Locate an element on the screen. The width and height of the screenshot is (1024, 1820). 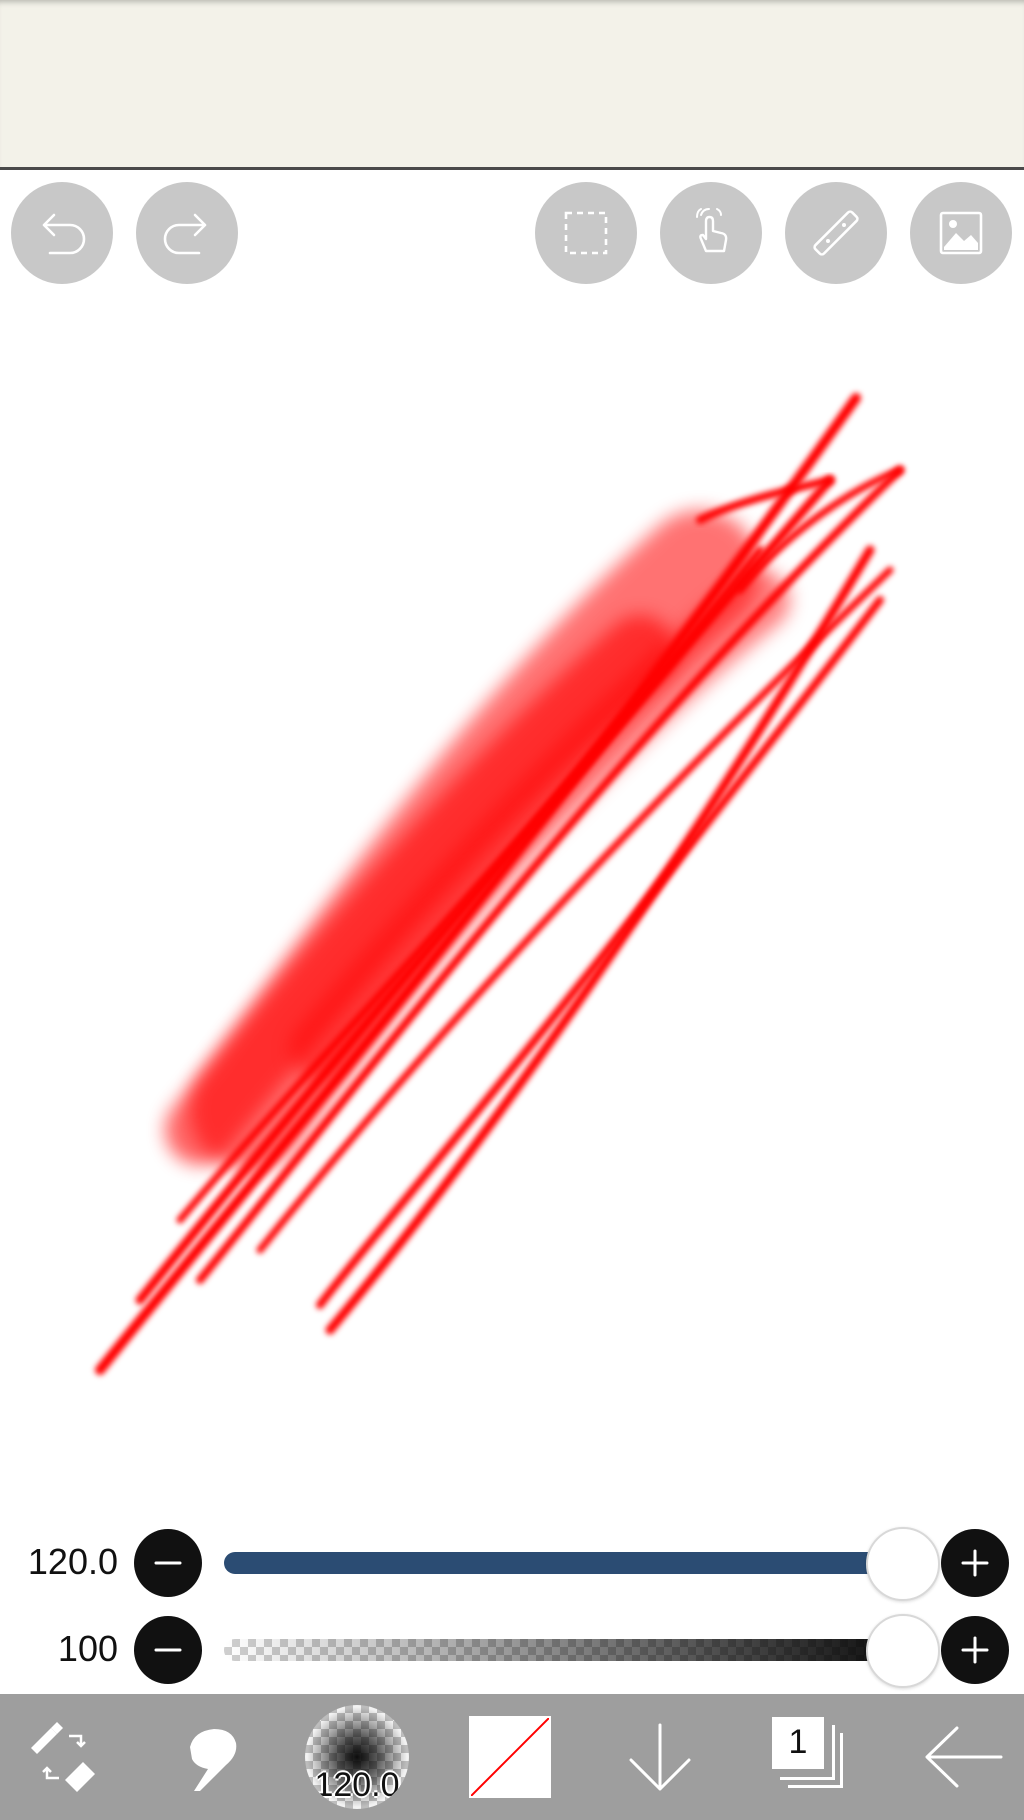
image-icon is located at coordinates (961, 233).